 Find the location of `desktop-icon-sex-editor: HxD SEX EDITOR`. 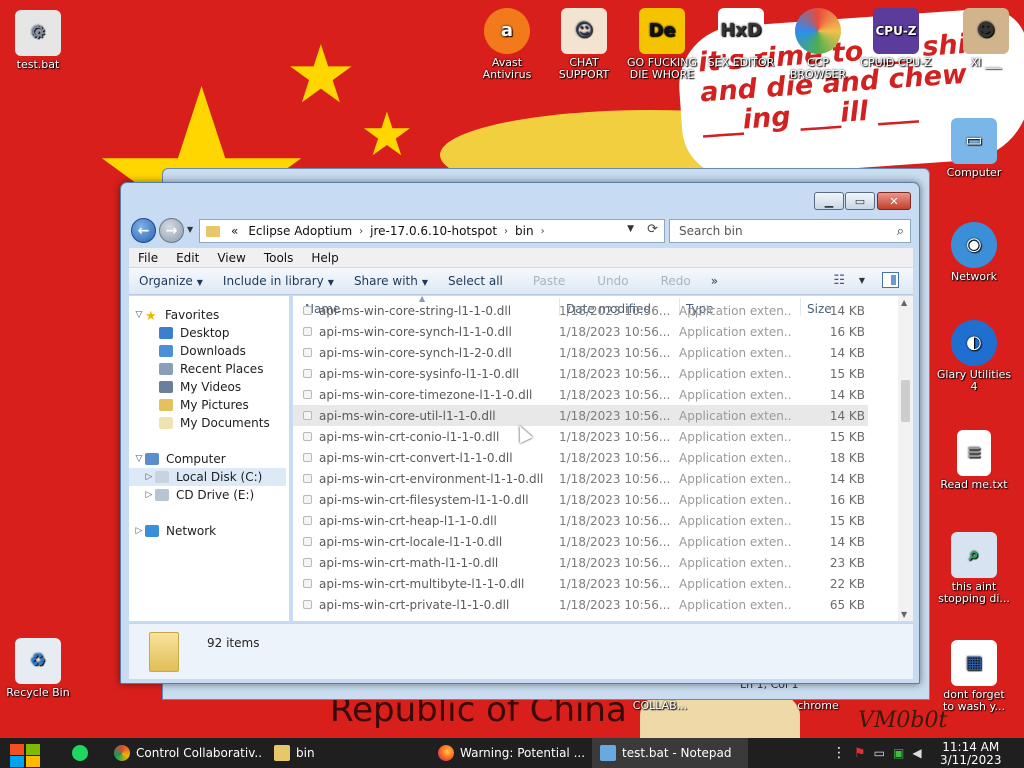

desktop-icon-sex-editor: HxD SEX EDITOR is located at coordinates (741, 38).